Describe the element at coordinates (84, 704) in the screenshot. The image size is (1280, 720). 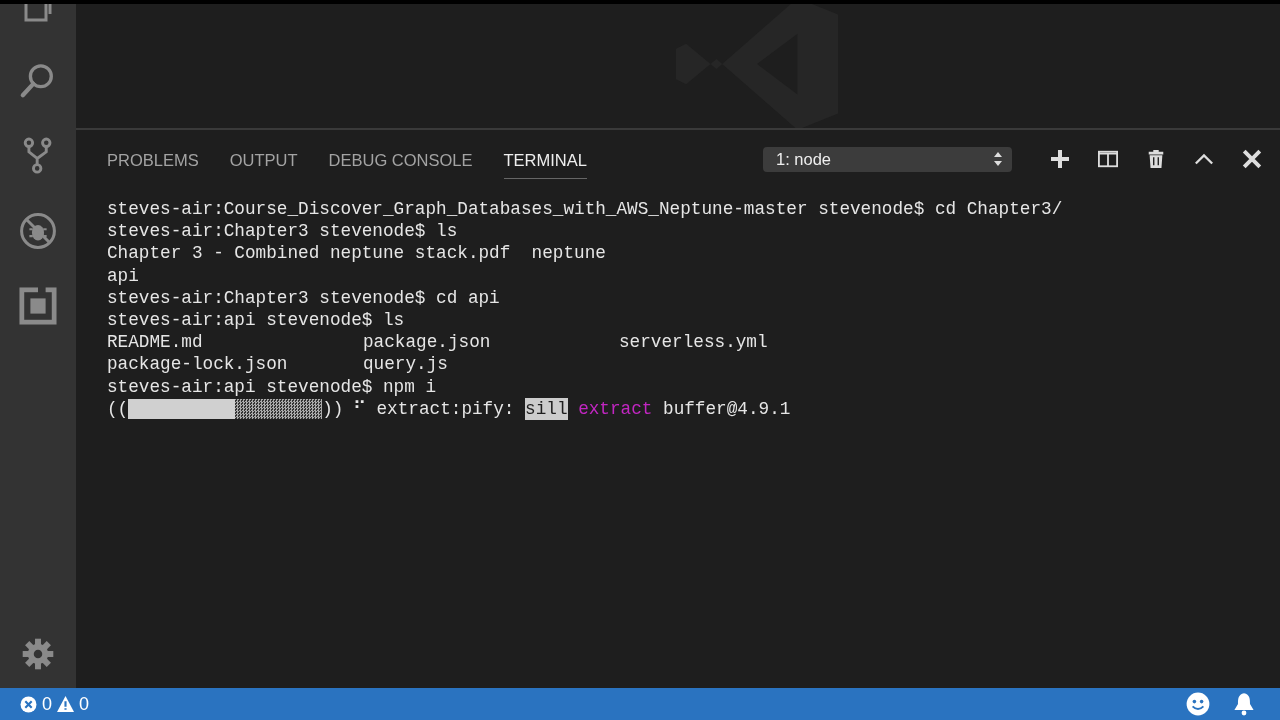
I see `warning-count: 0` at that location.